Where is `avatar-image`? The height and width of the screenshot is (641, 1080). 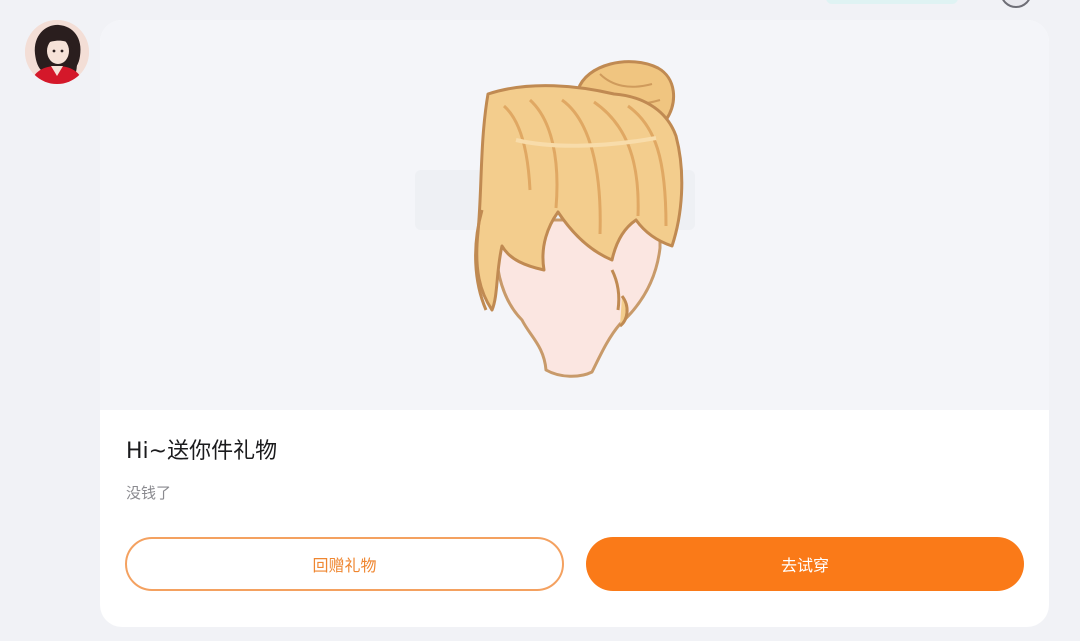 avatar-image is located at coordinates (57, 52).